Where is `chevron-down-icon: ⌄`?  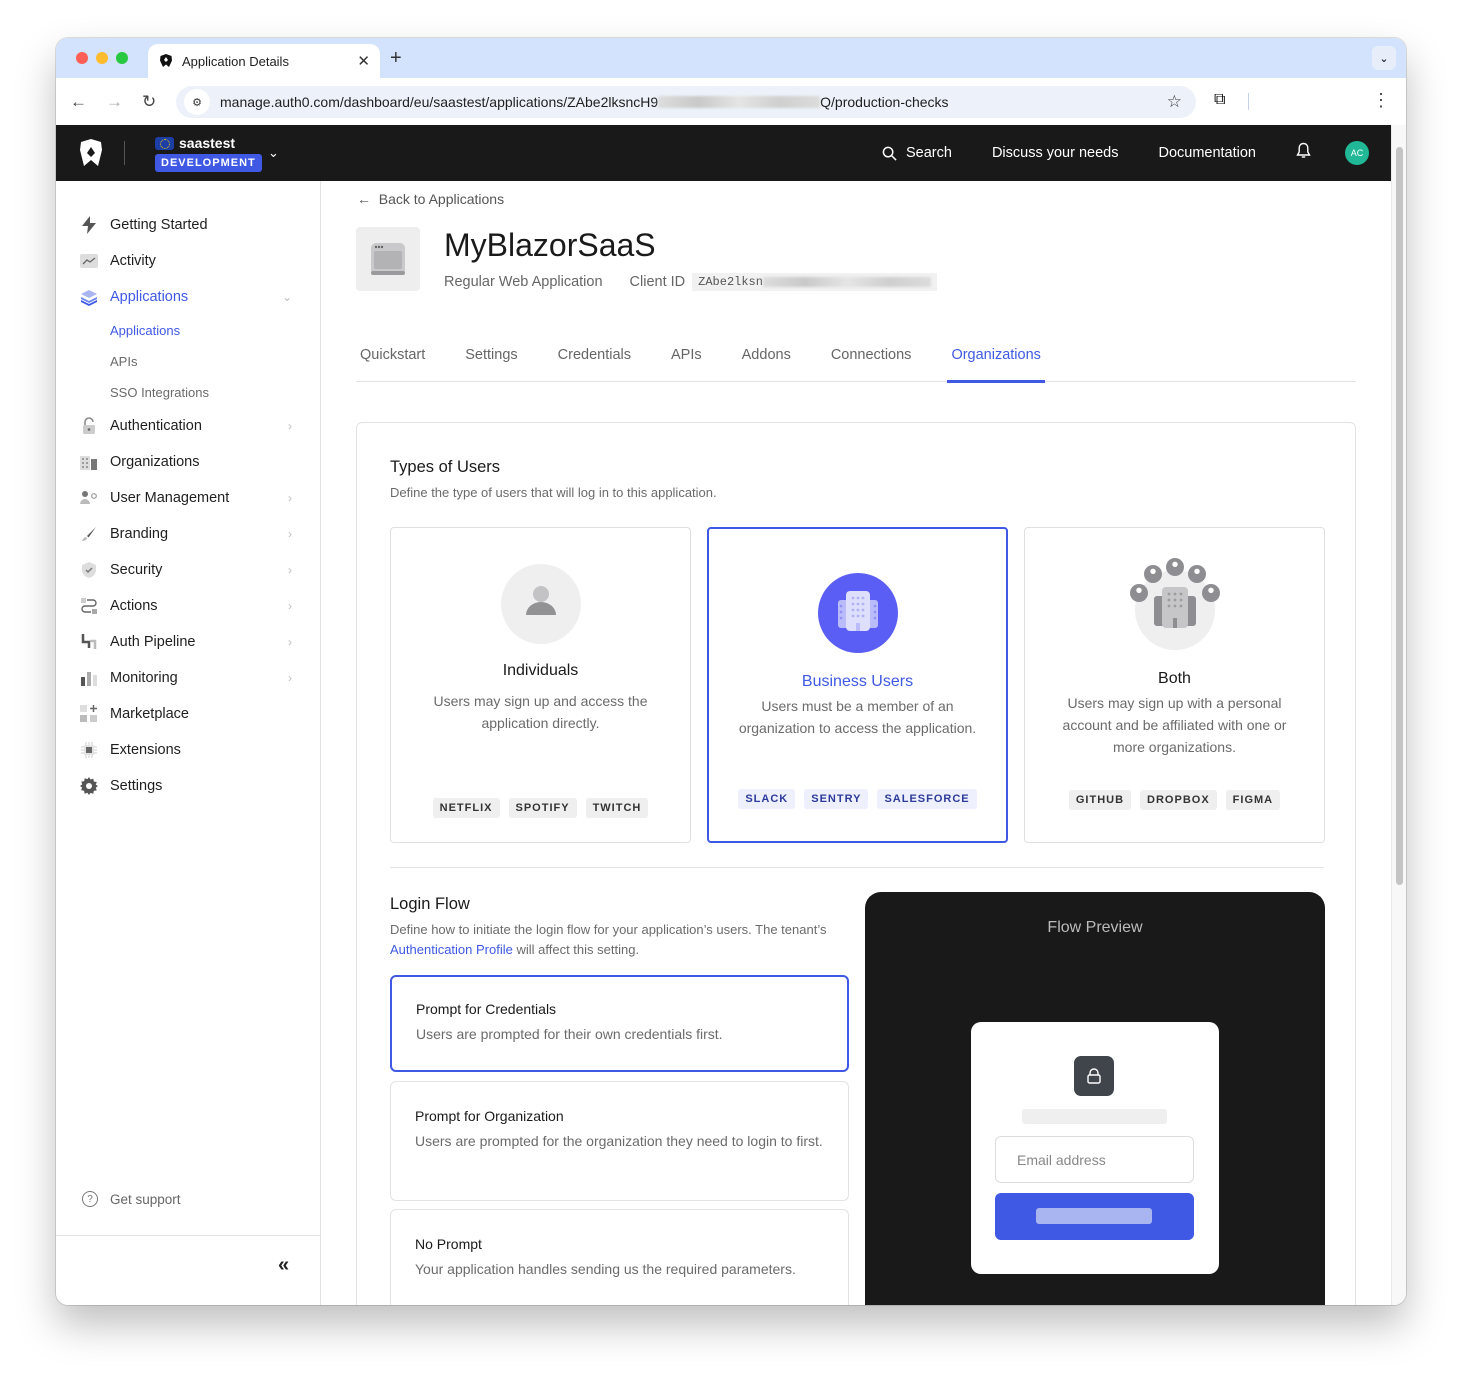
chevron-down-icon: ⌄ is located at coordinates (273, 153).